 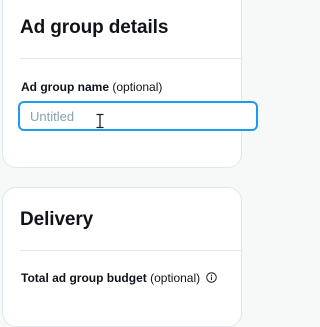 I want to click on total-budget-label: Total ad group budget (optional), so click(x=119, y=278).